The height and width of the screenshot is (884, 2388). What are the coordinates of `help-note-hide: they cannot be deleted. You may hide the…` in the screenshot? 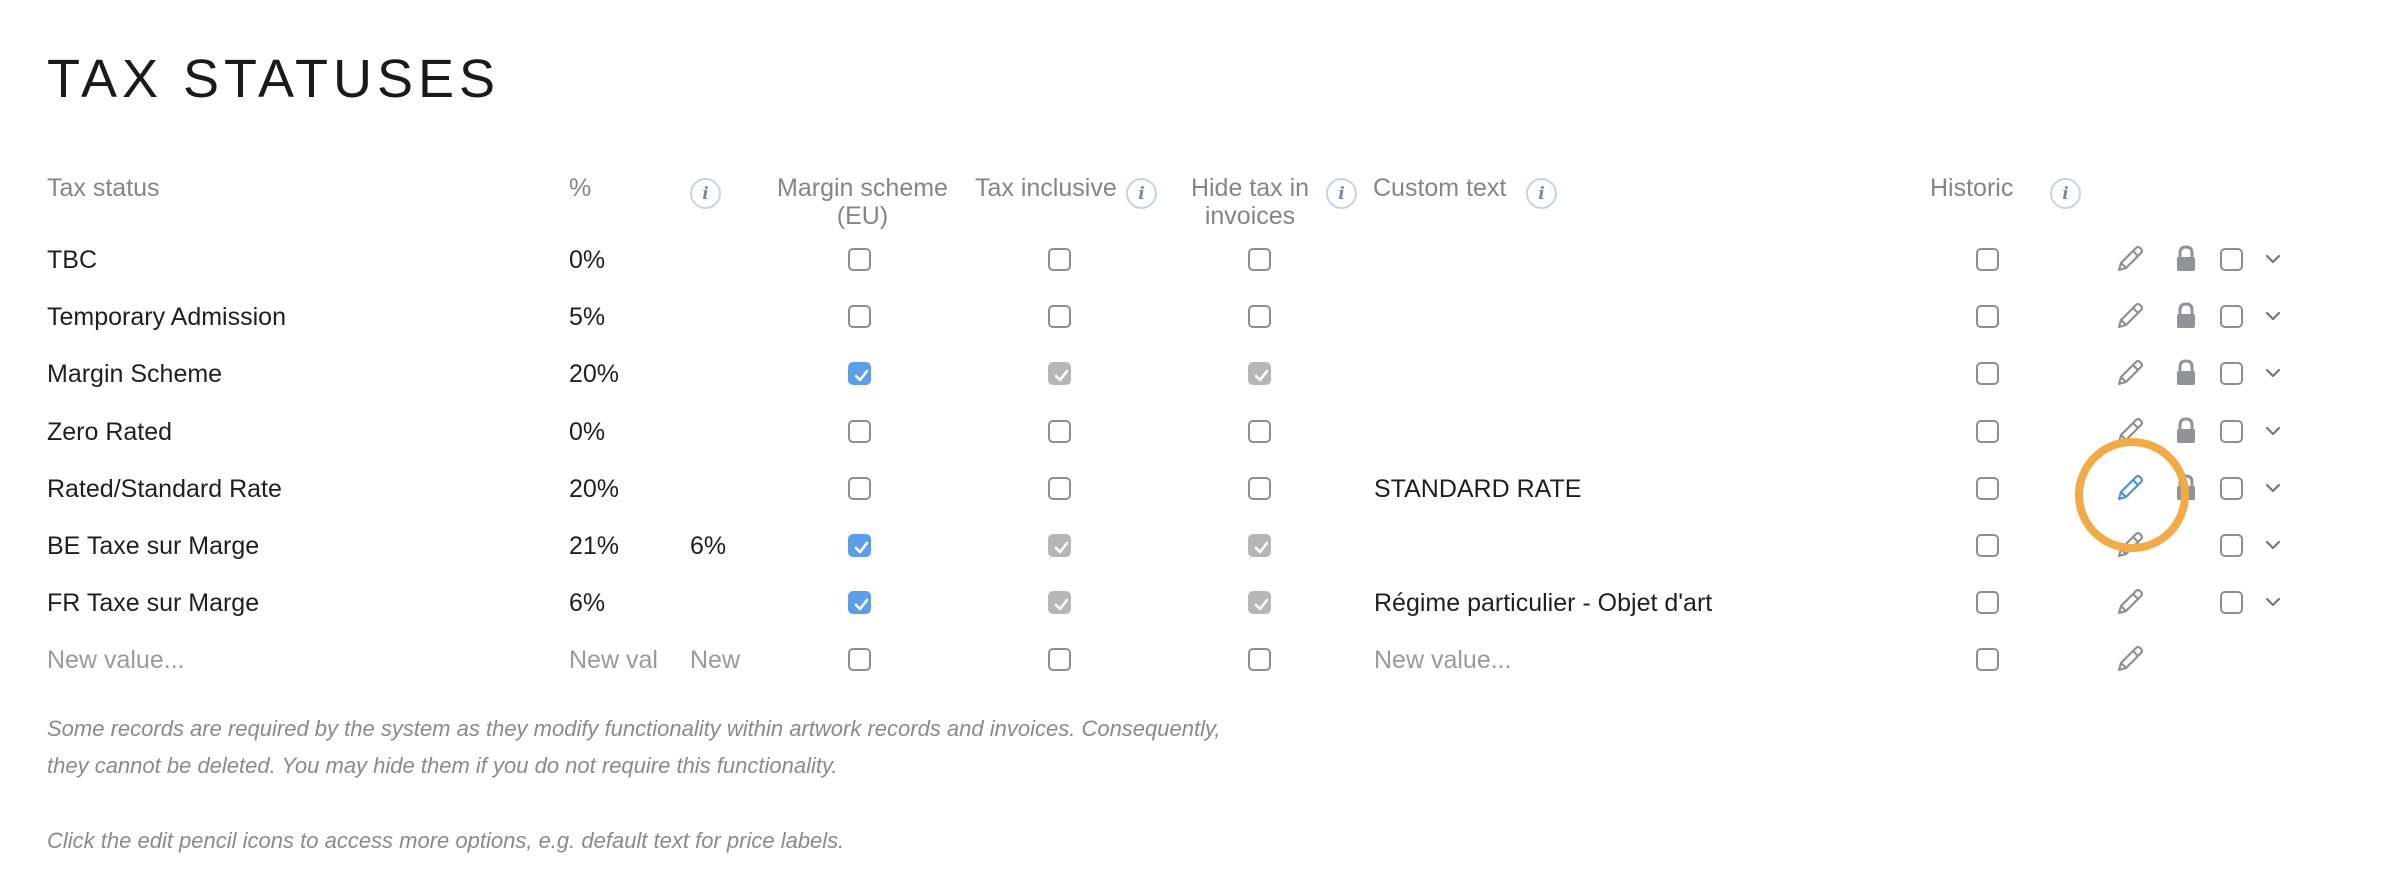 It's located at (442, 765).